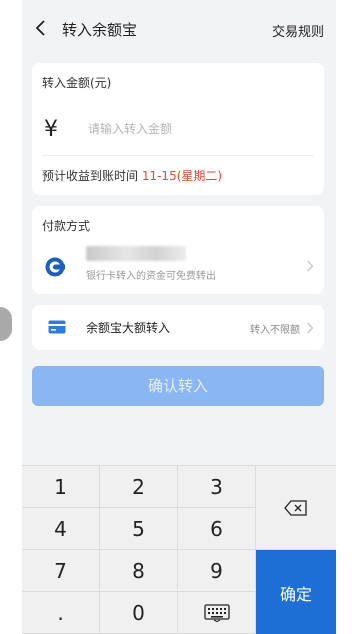 The image size is (364, 634). I want to click on key-1: 1, so click(61, 487).